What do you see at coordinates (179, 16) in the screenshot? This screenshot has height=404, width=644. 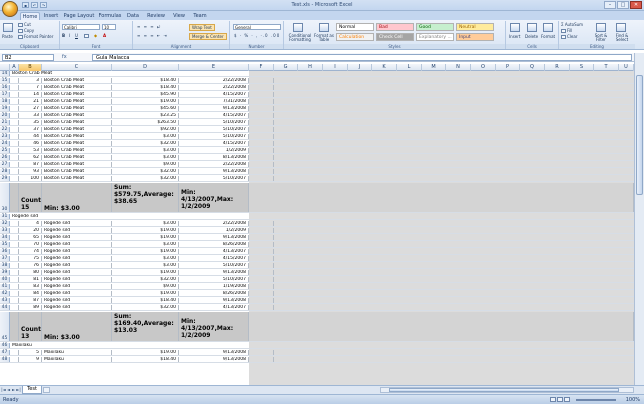 I see `tab-view: View` at bounding box center [179, 16].